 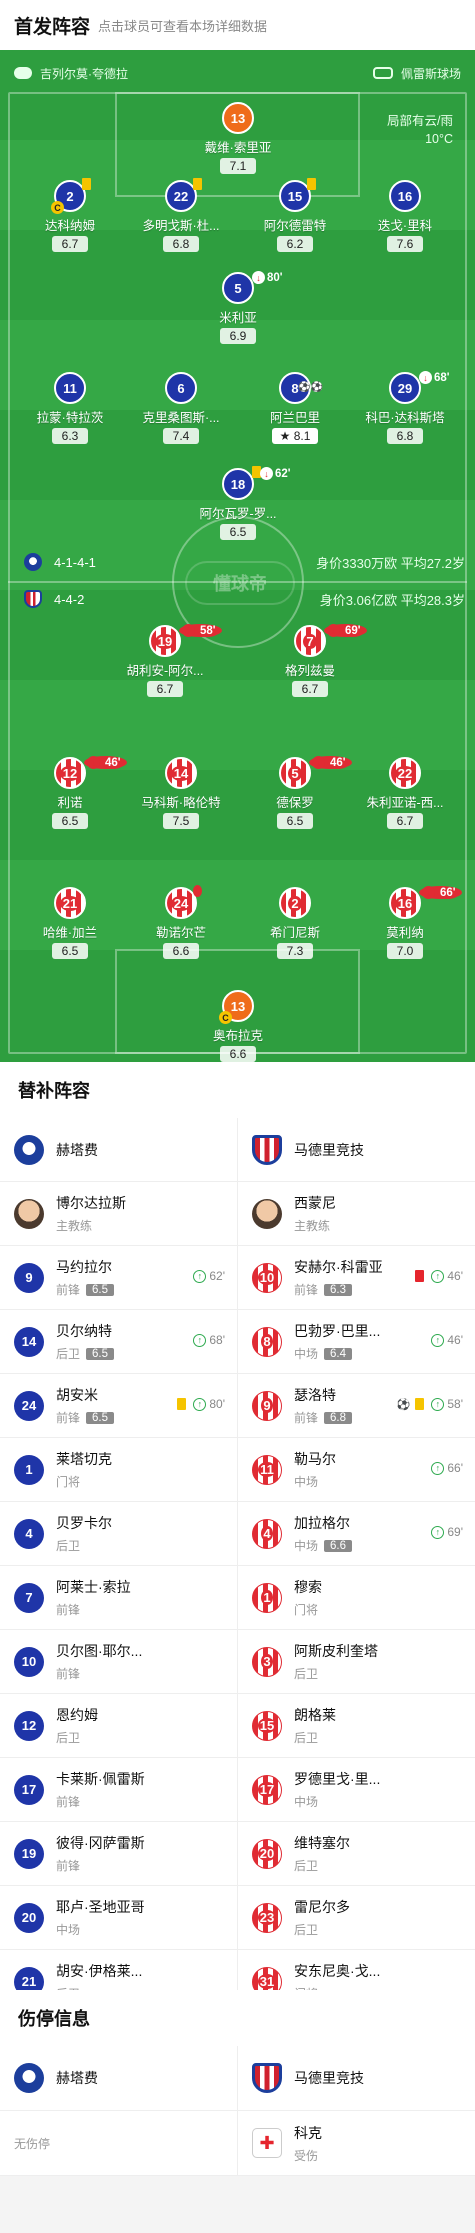 I want to click on sub-row: 10 贝尔图·耶尔... 前锋 3 阿斯皮利奎塔 后卫, so click(x=237, y=1662).